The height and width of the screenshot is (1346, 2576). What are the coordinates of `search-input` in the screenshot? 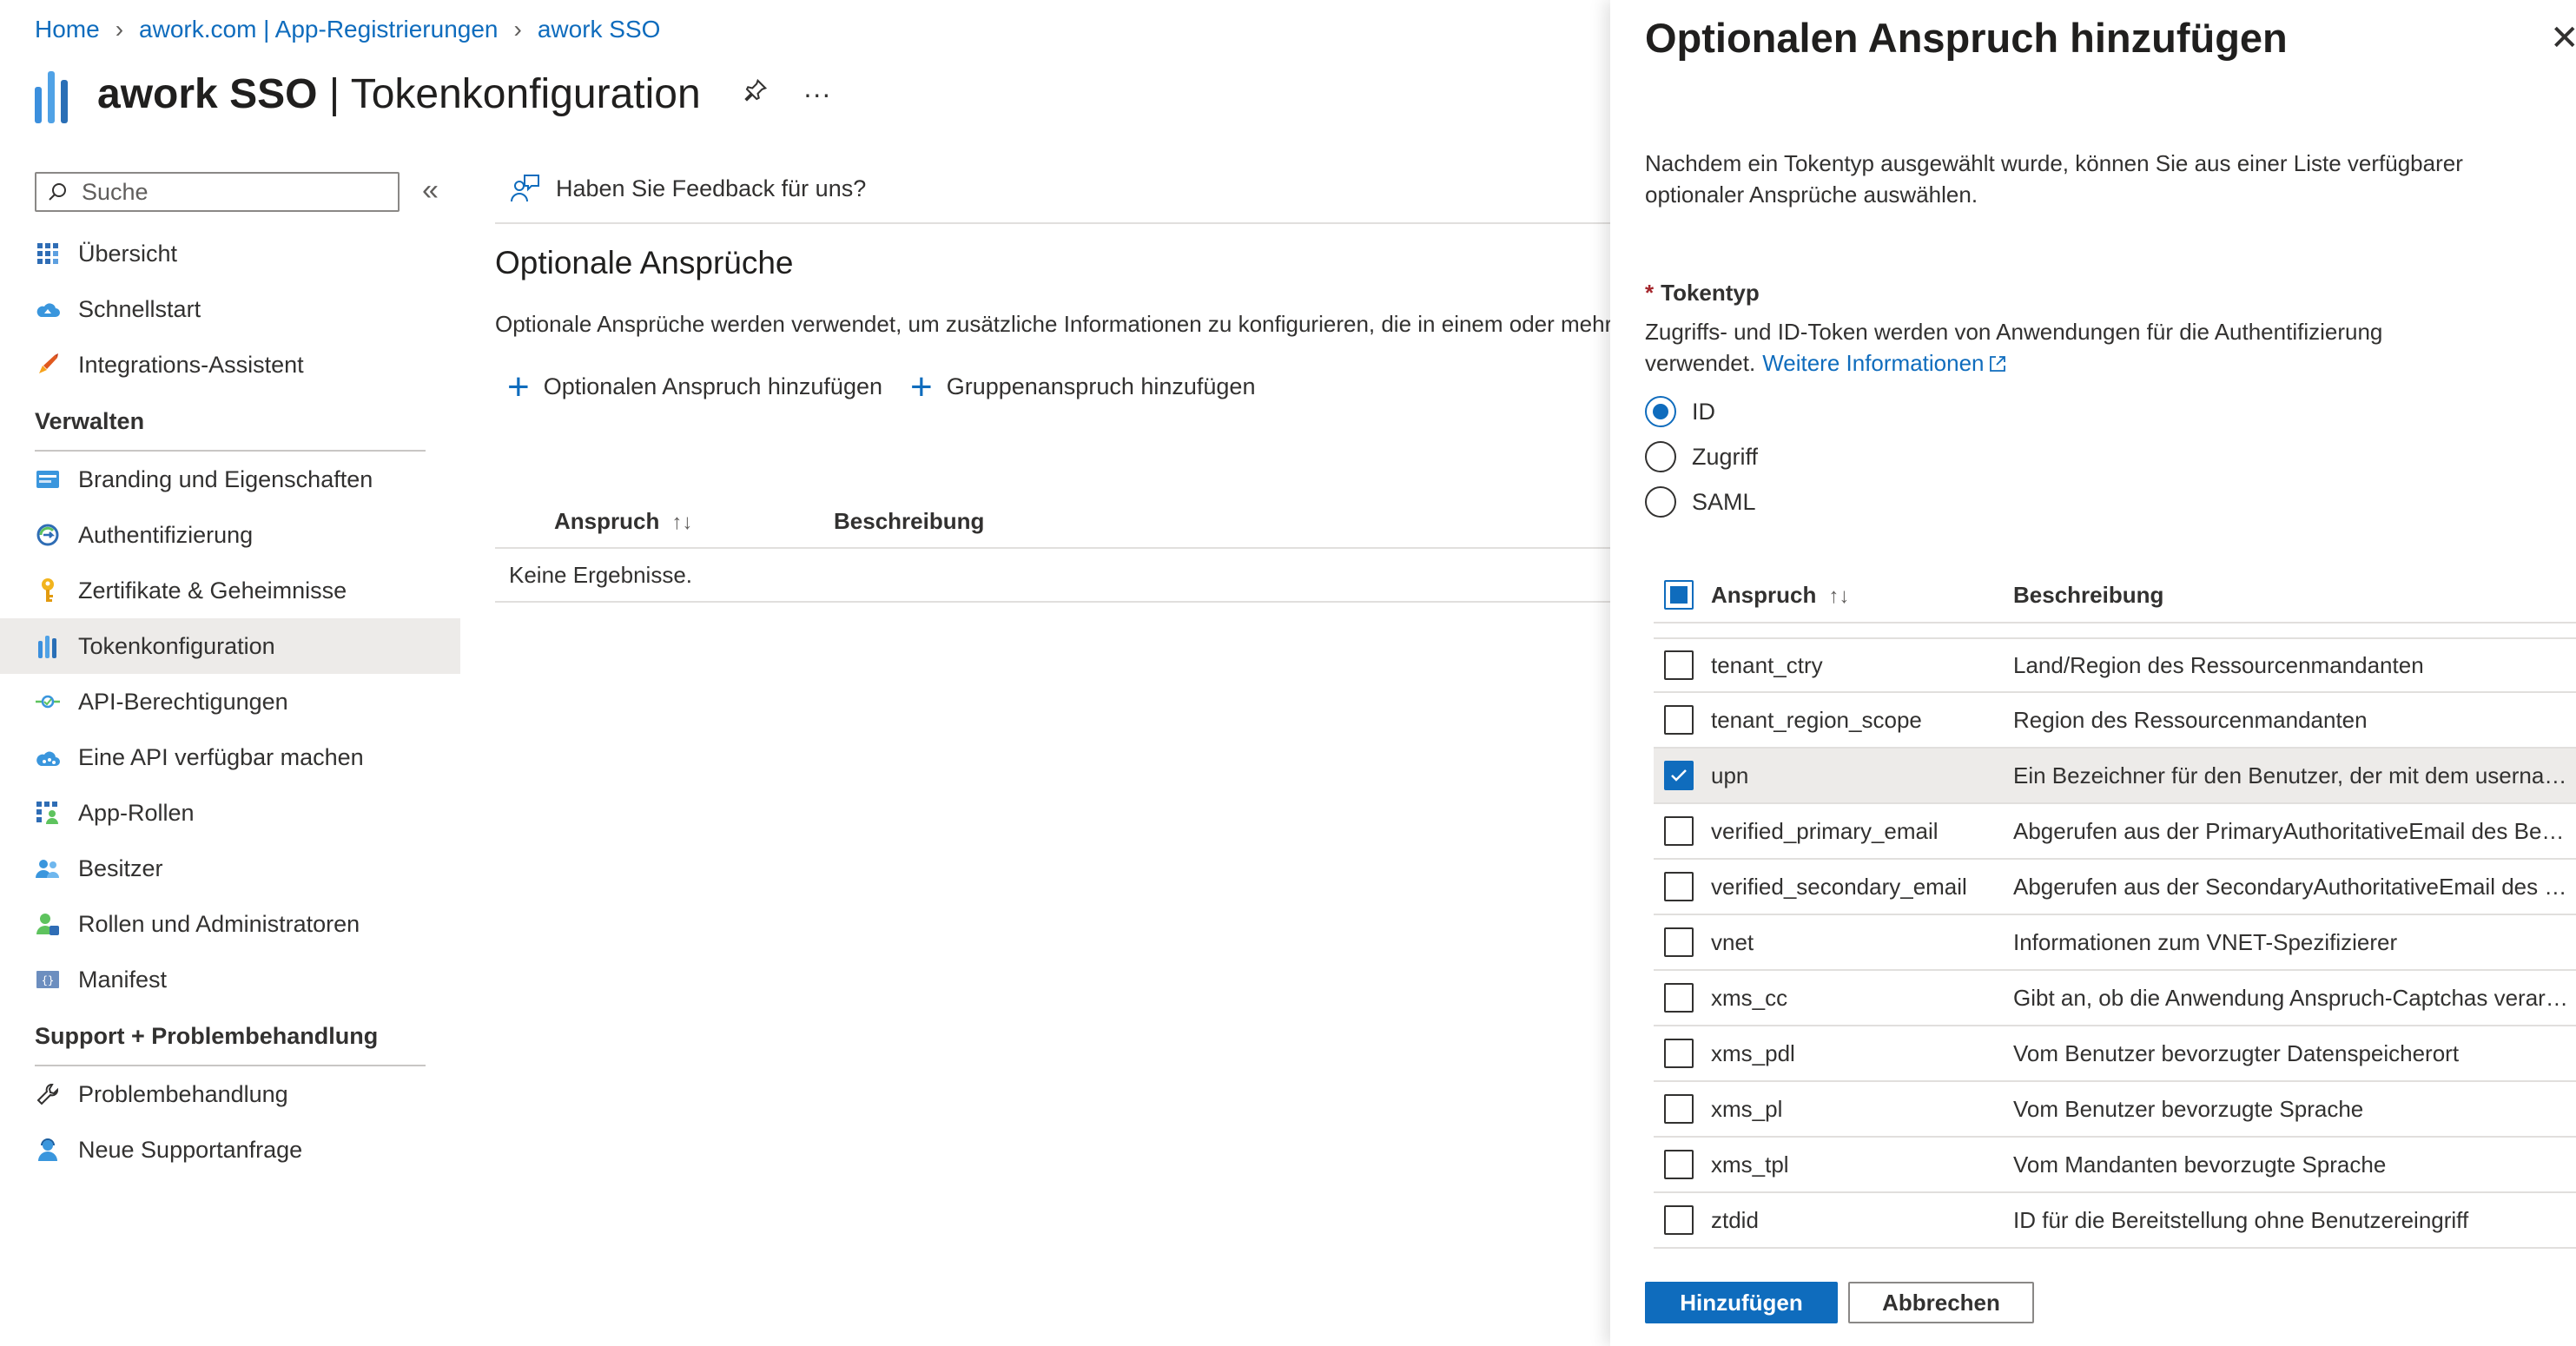 It's located at (227, 192).